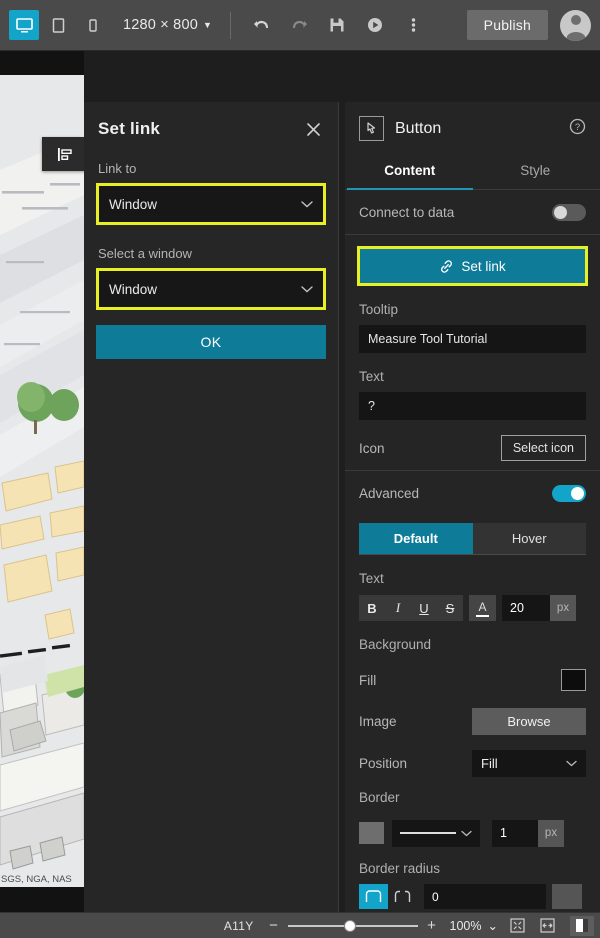  I want to click on corner-radius-icon, so click(402, 896).